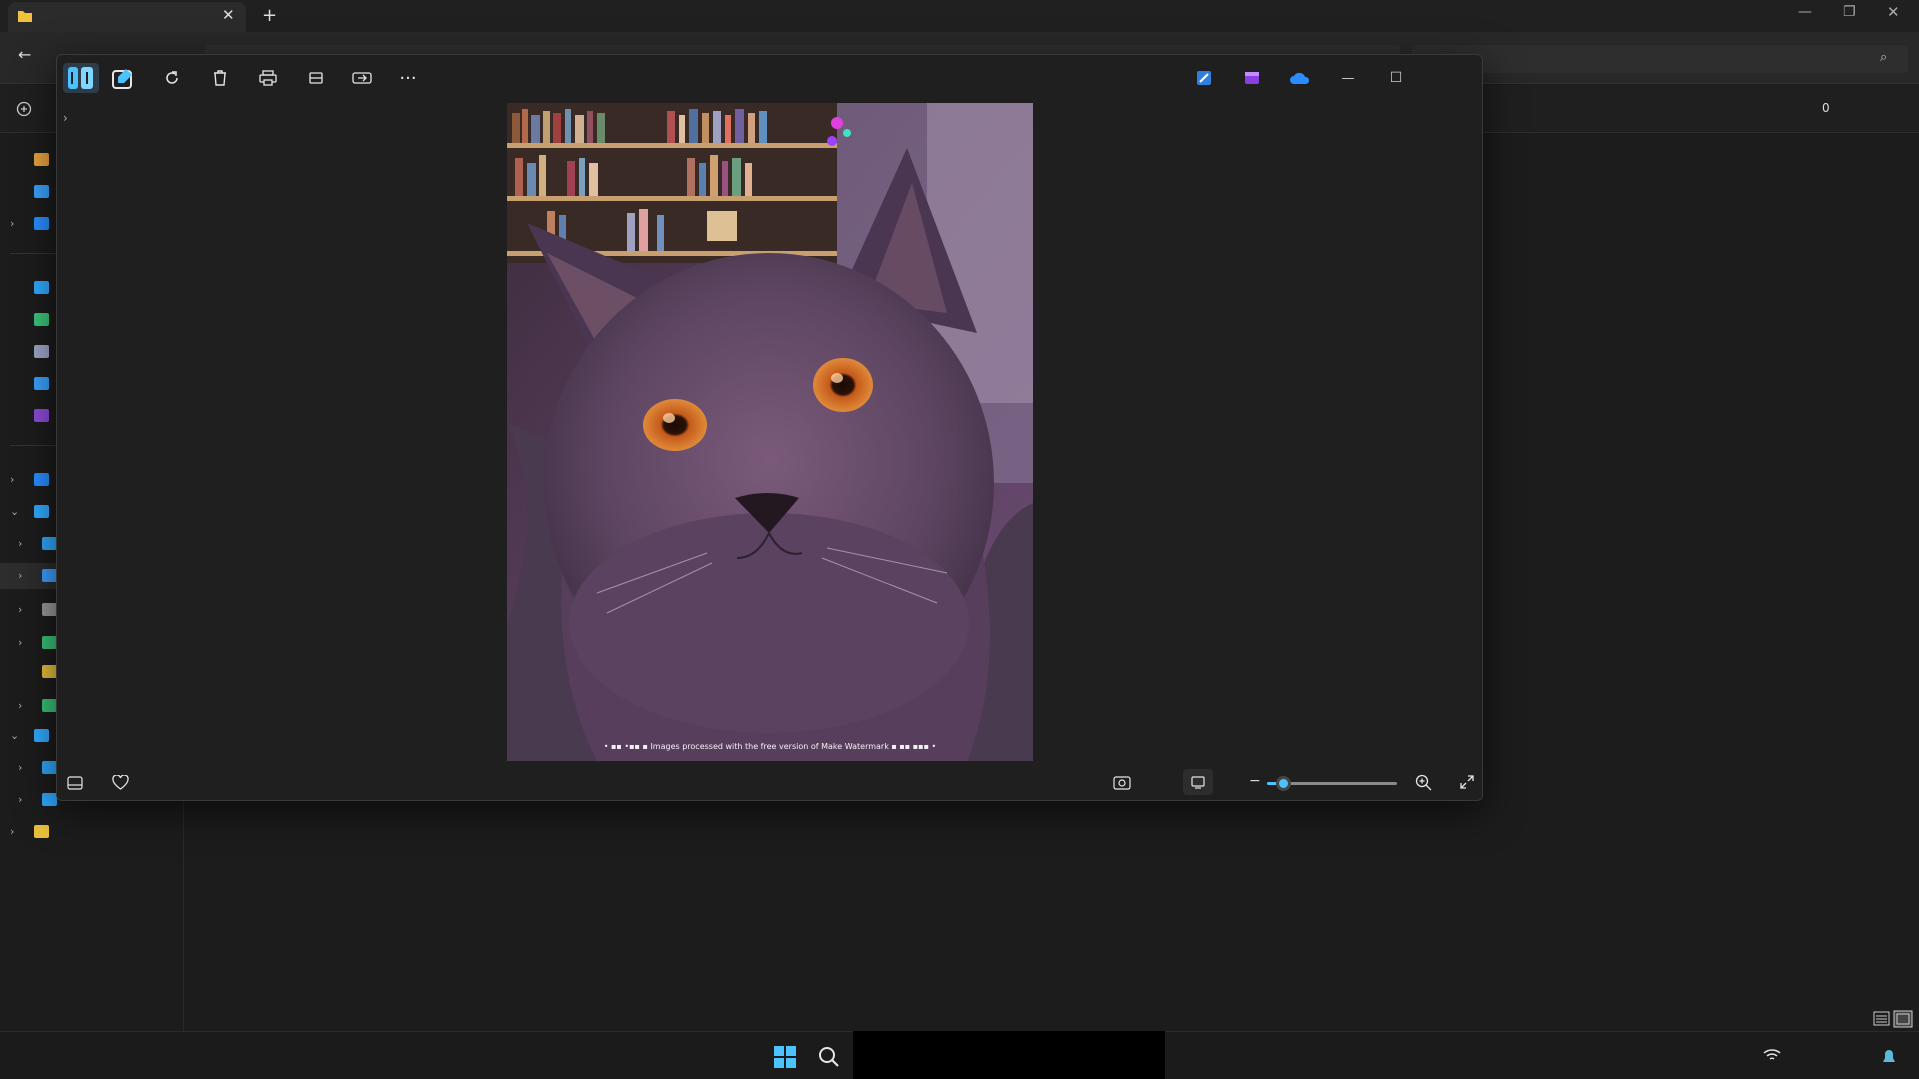 The image size is (1919, 1079). Describe the element at coordinates (127, 17) in the screenshot. I see `explorer-tab: ✕` at that location.